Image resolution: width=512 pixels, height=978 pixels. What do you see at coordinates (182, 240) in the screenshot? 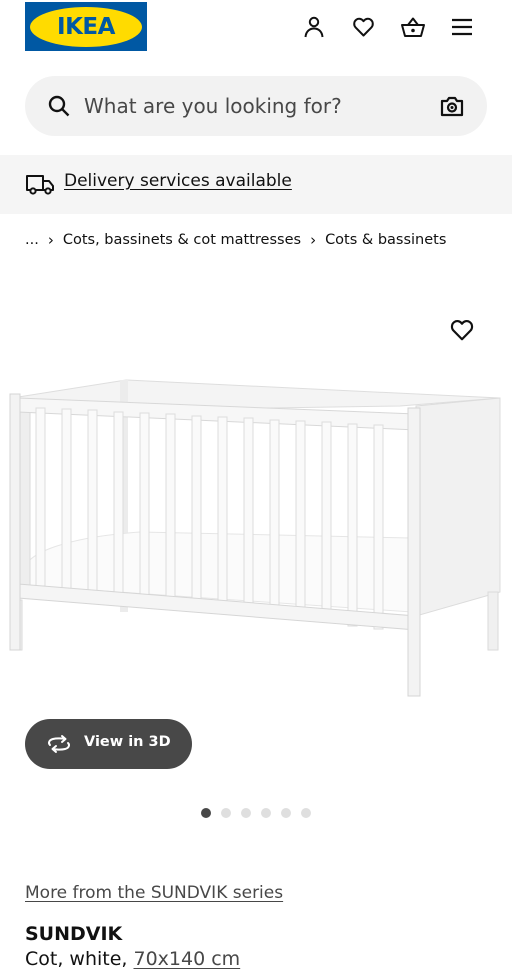
I see `breadcrumb-item-cots-bassinets-mattresses: Cots, bassinets & cot mattresses` at bounding box center [182, 240].